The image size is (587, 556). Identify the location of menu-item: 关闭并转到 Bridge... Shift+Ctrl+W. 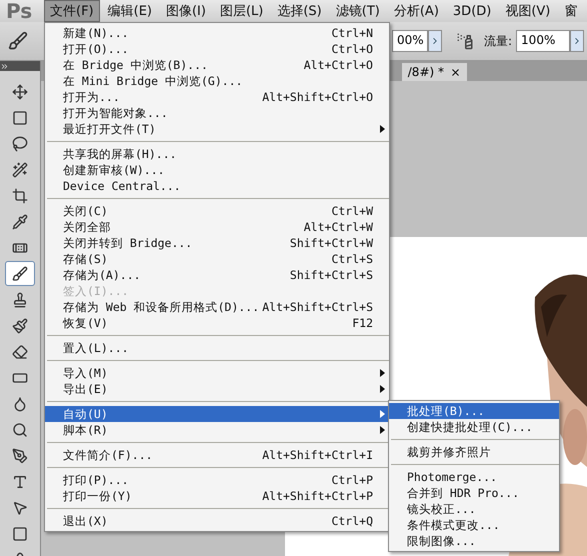
(217, 243).